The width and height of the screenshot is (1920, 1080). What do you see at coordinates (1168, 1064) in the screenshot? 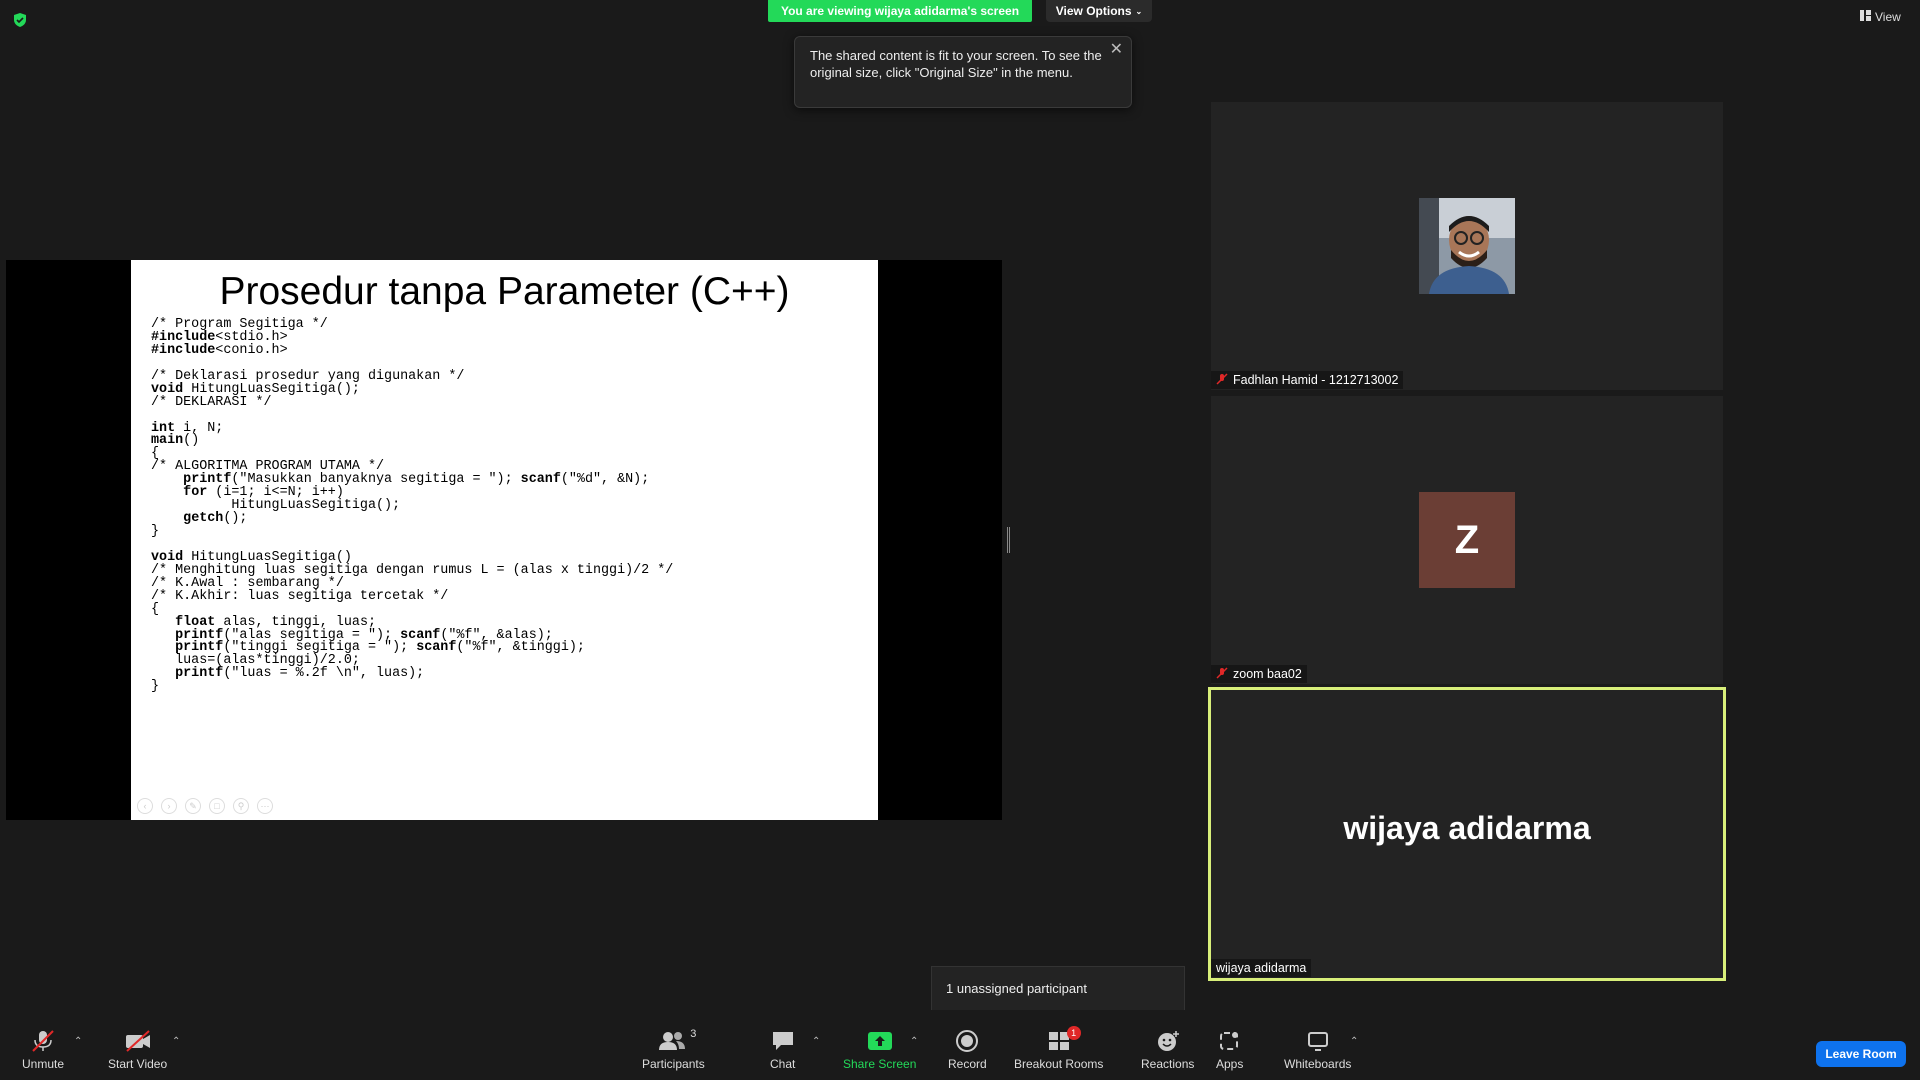
I see `reactions-label: Reactions` at bounding box center [1168, 1064].